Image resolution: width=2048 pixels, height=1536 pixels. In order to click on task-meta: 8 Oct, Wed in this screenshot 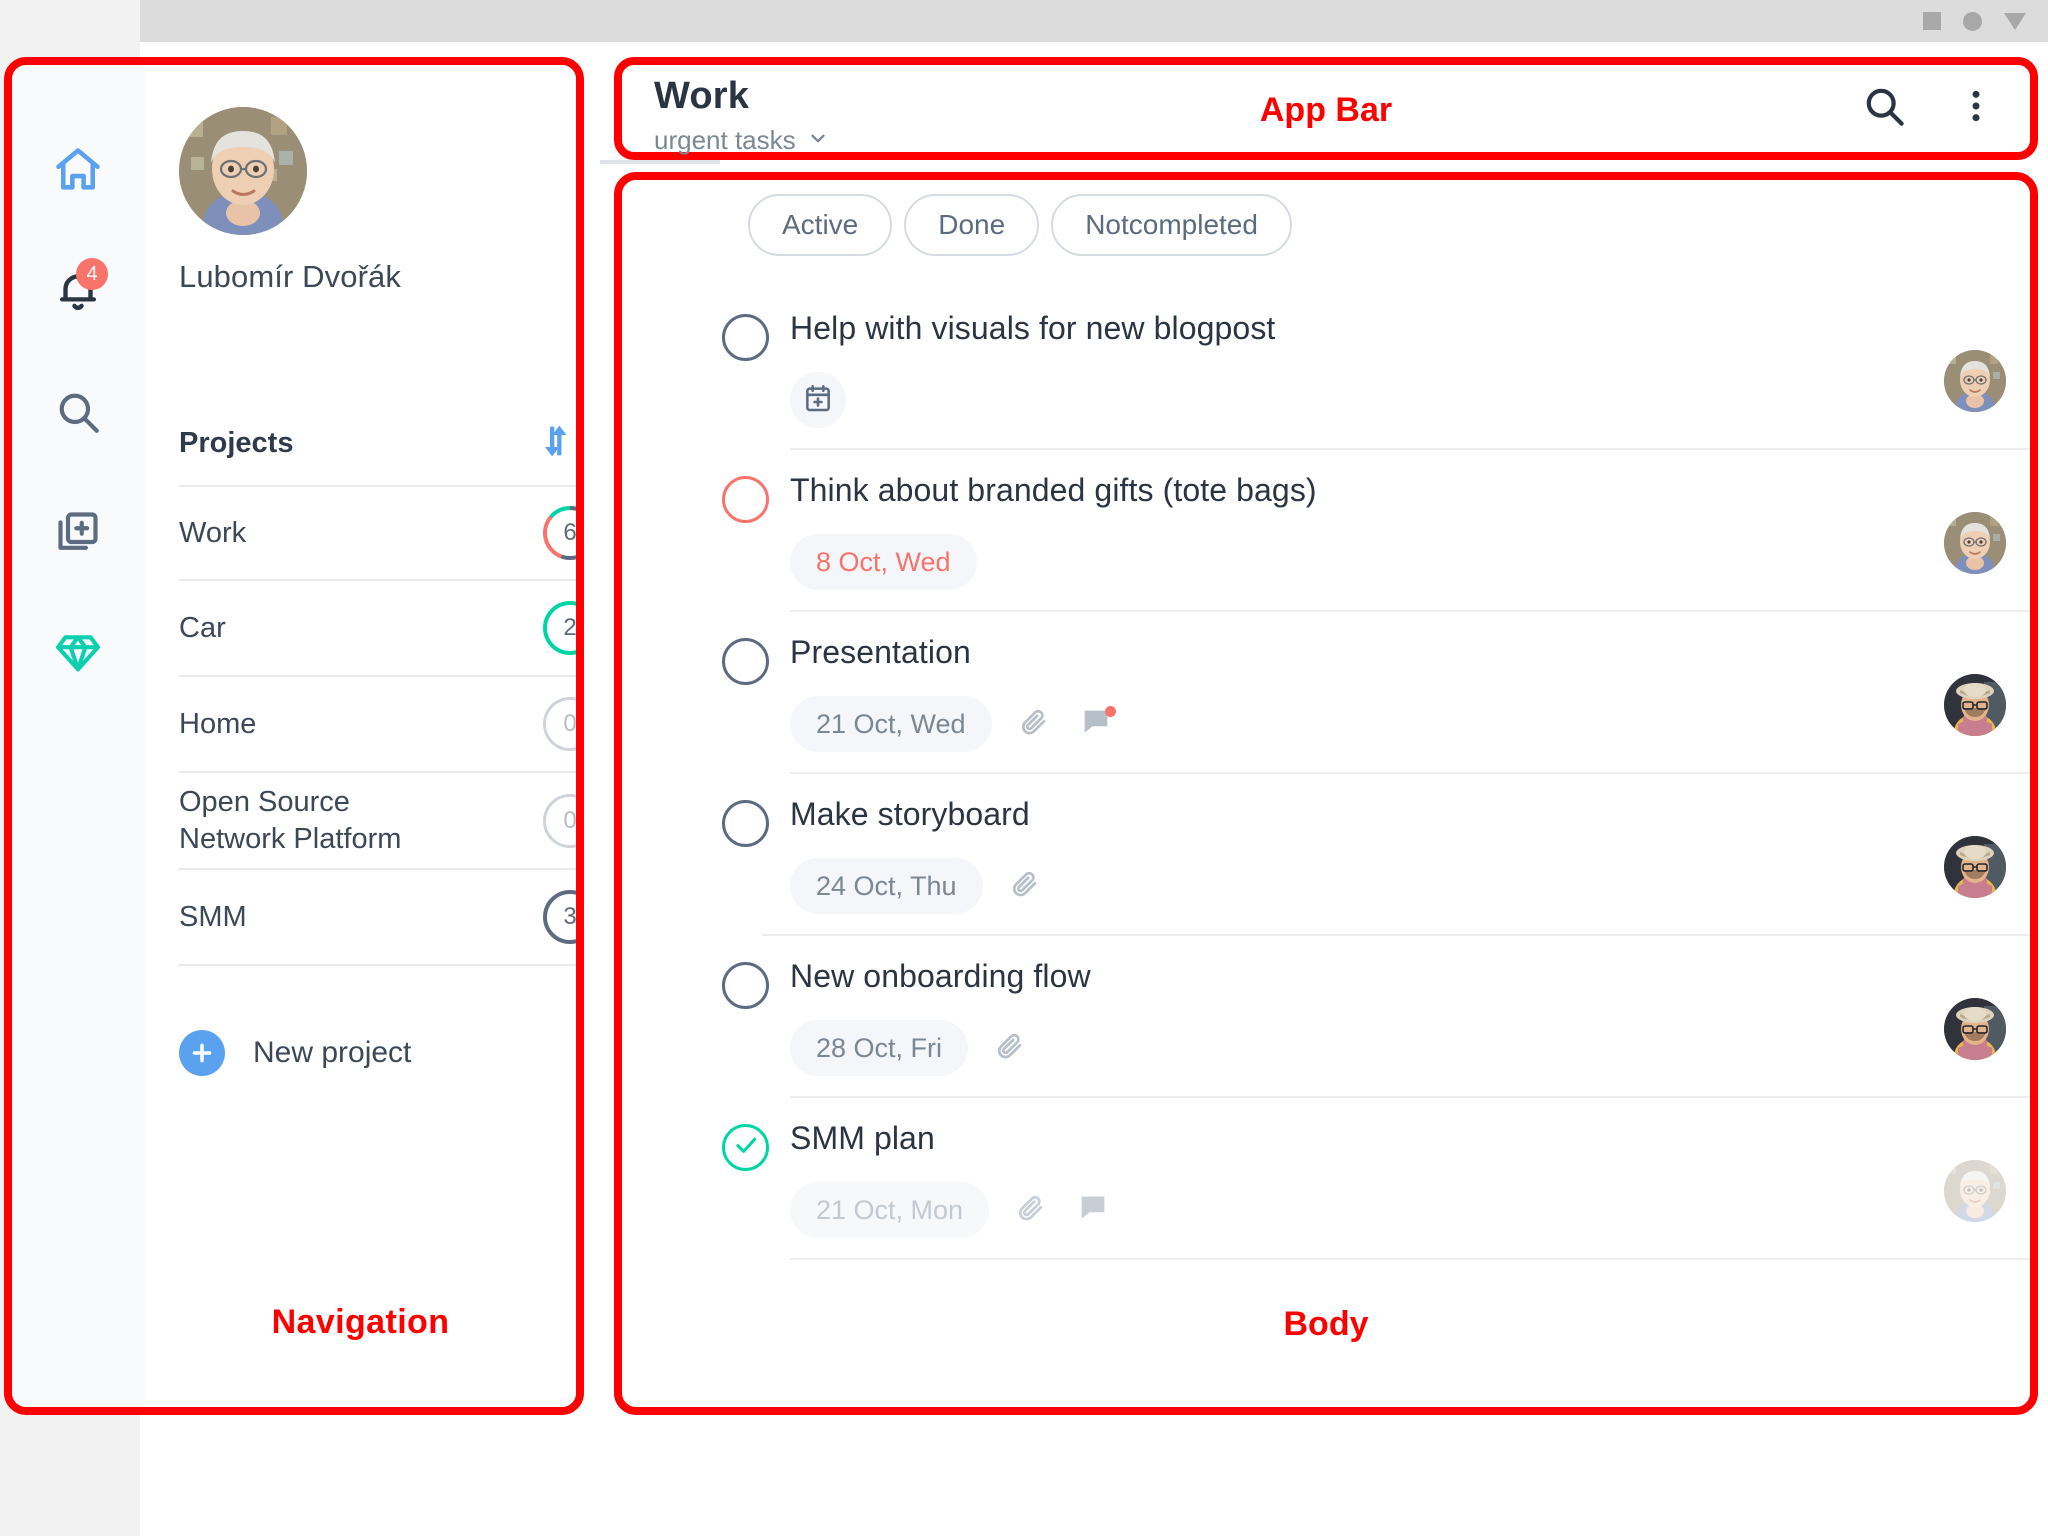, I will do `click(883, 562)`.